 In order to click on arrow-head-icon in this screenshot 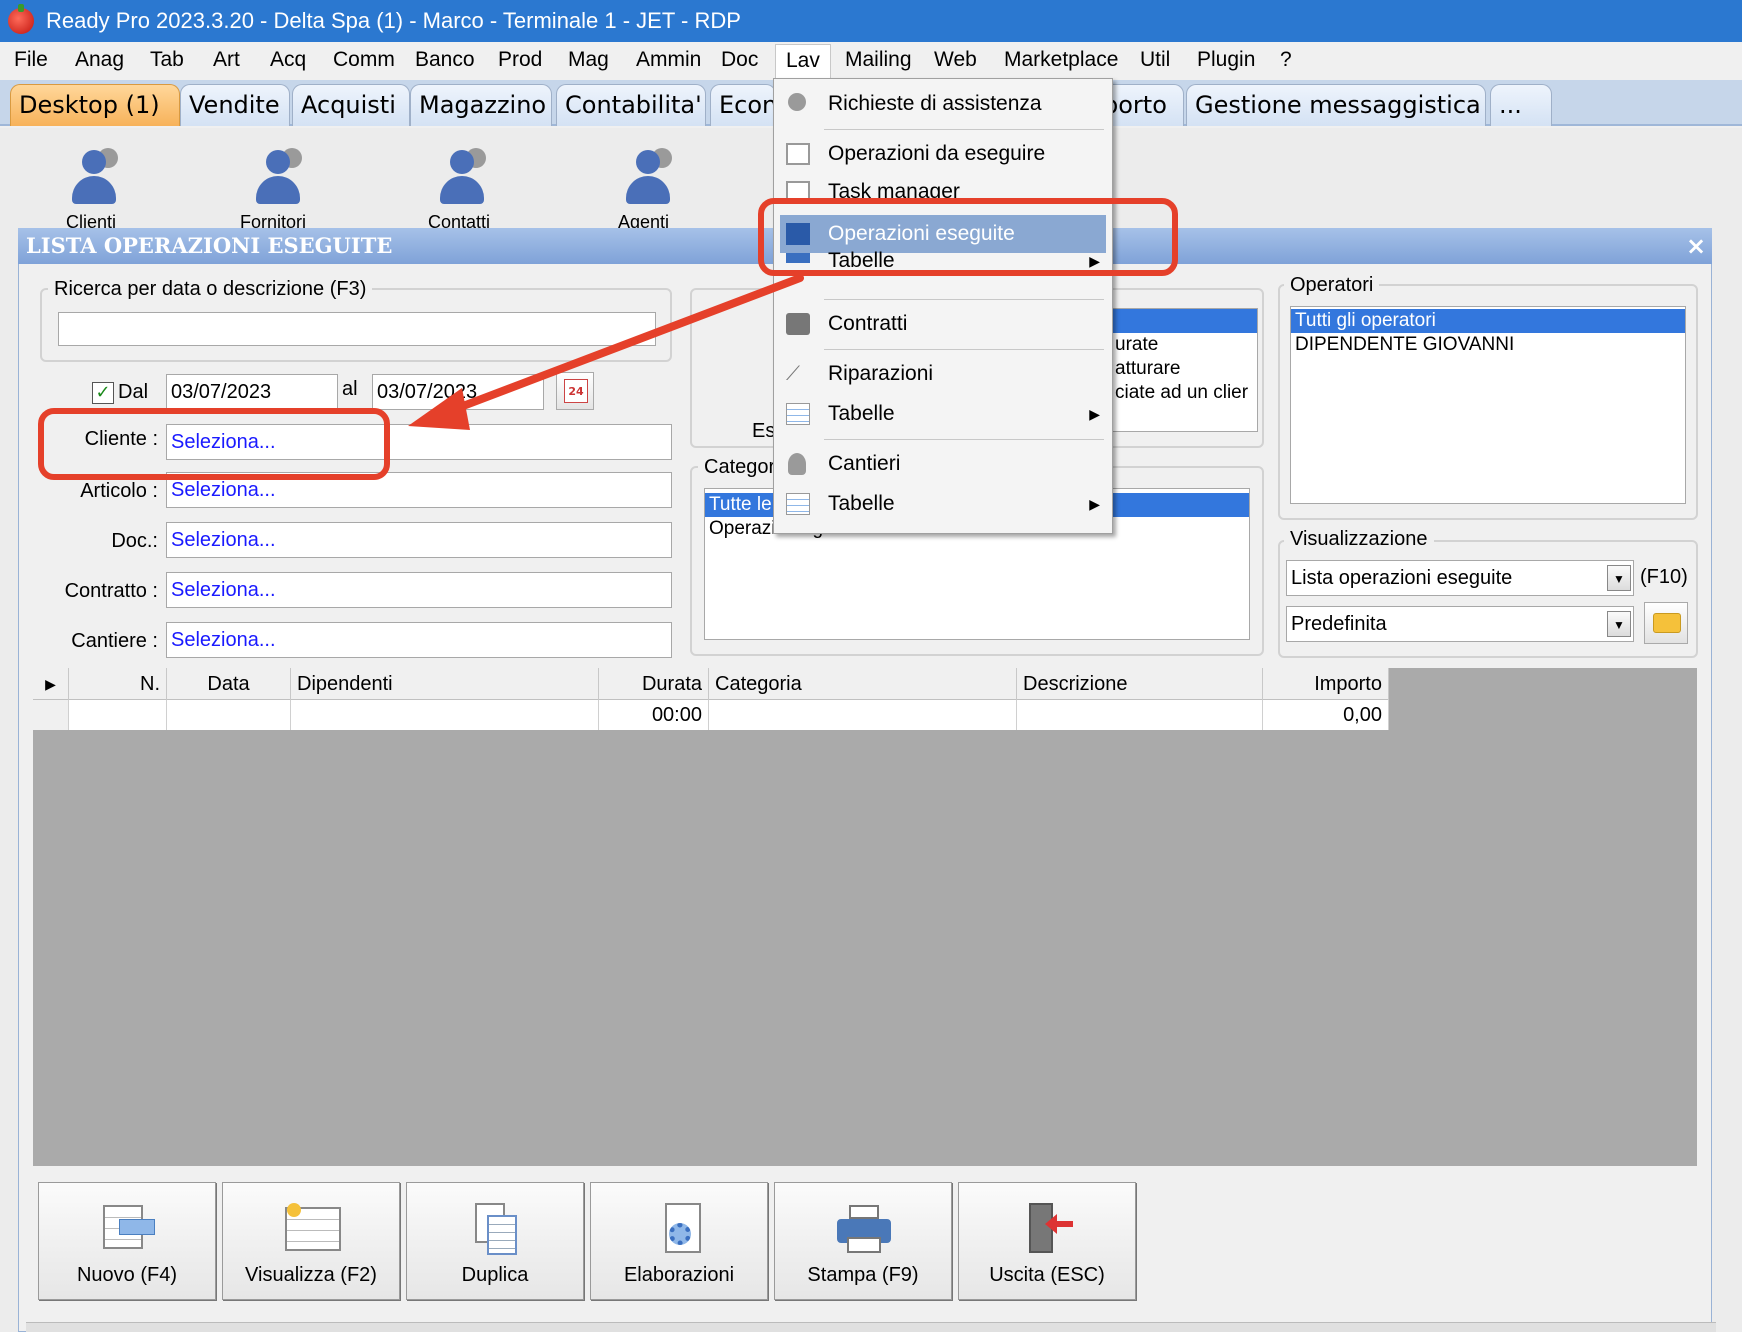, I will do `click(439, 409)`.